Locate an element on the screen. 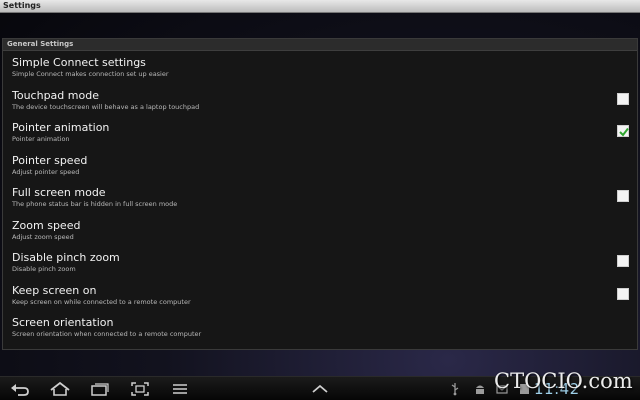 The image size is (640, 400). screenshot-icon is located at coordinates (140, 389).